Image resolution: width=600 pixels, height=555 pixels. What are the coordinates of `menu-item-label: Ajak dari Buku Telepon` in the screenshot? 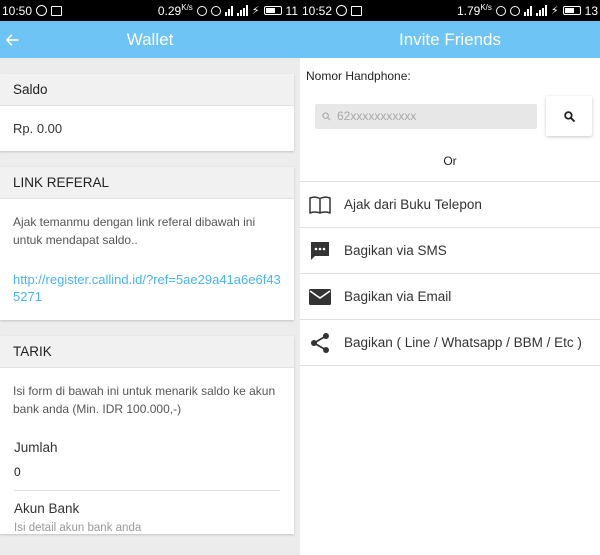 It's located at (413, 204).